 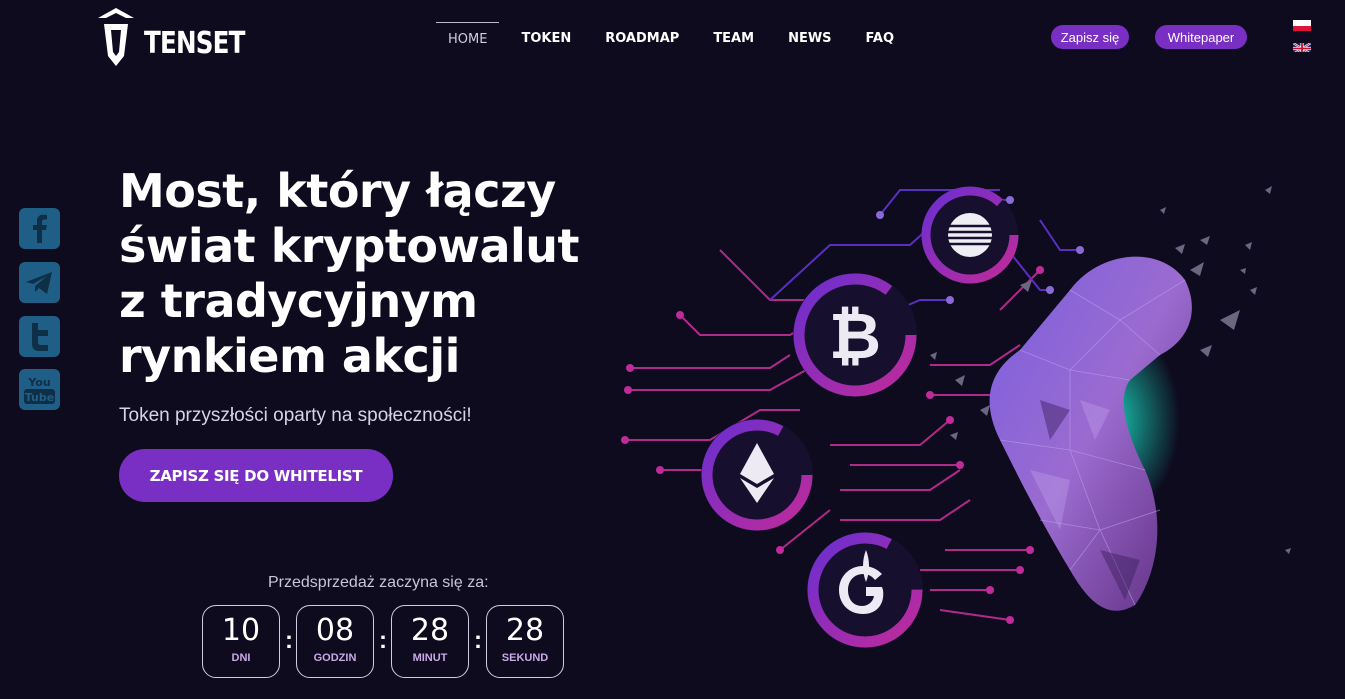 What do you see at coordinates (642, 40) in the screenshot?
I see `nav-roadmap: ROADMAP` at bounding box center [642, 40].